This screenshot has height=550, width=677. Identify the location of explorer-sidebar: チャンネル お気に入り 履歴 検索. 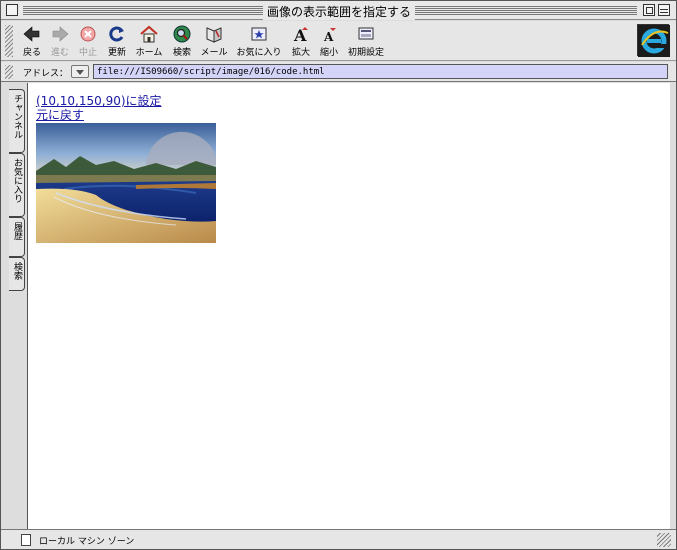
(14, 306).